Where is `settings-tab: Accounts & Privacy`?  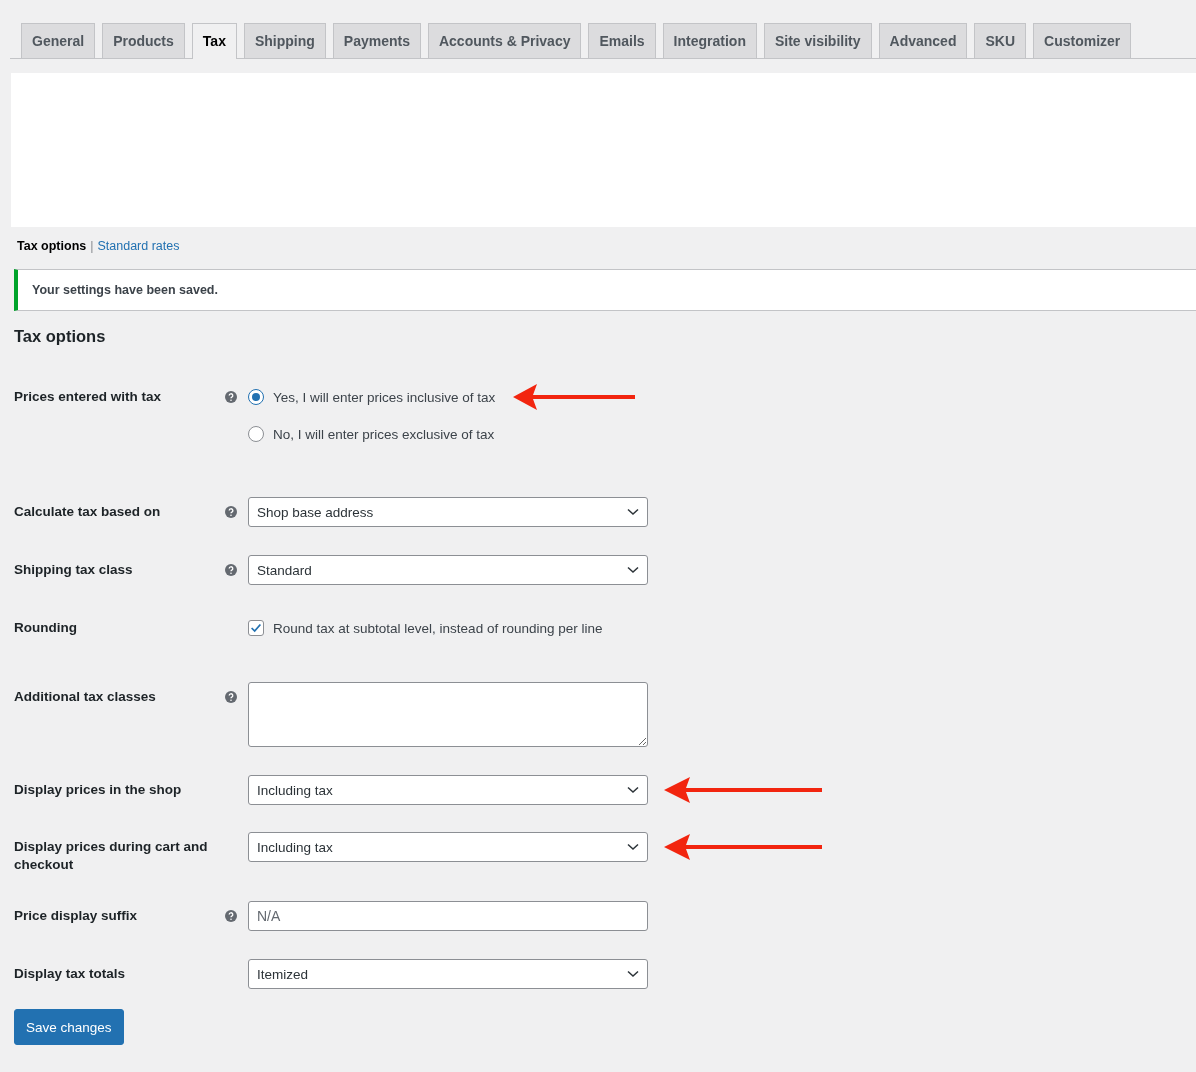
settings-tab: Accounts & Privacy is located at coordinates (504, 40).